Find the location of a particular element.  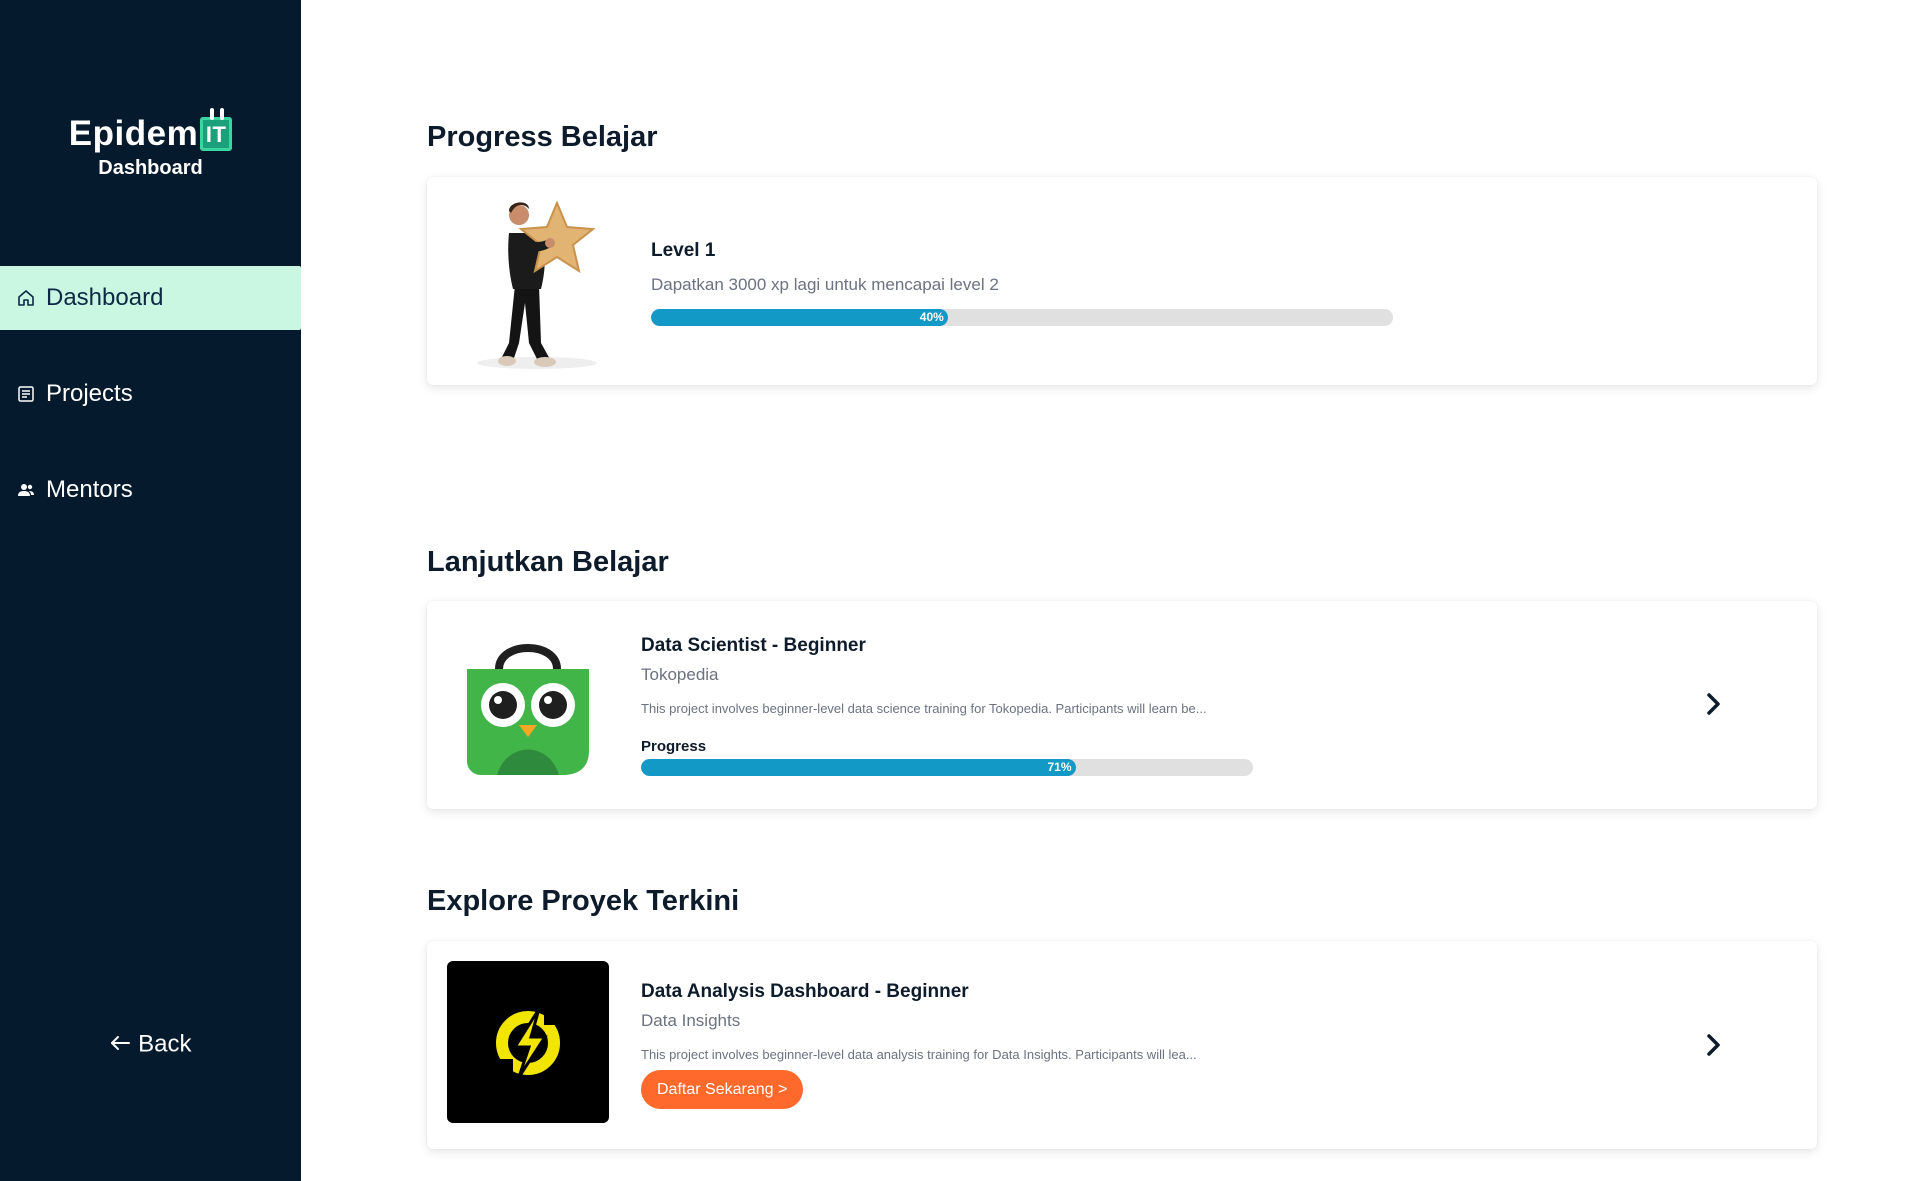

sidebar-item-label: Dashboard is located at coordinates (105, 297).